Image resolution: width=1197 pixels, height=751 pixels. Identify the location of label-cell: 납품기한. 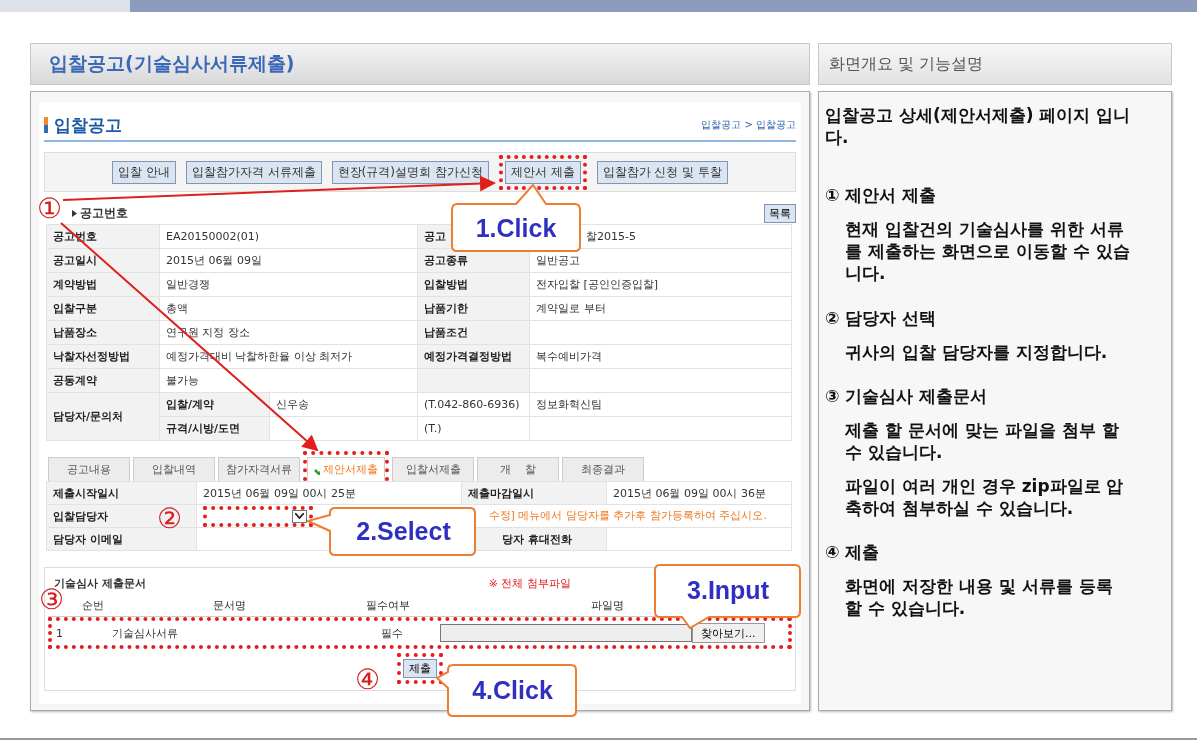
(473, 308).